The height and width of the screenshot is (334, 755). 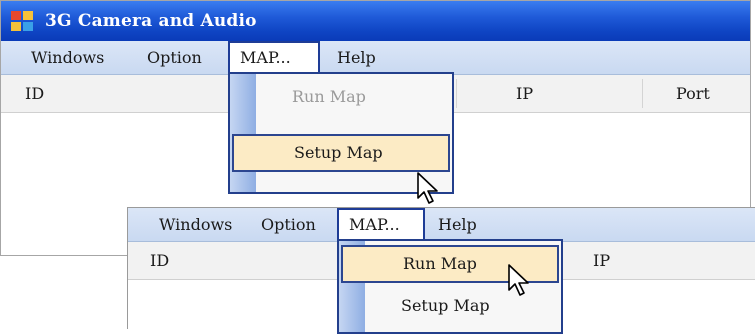 I want to click on window-title: 3G Camera and Audio, so click(x=151, y=21).